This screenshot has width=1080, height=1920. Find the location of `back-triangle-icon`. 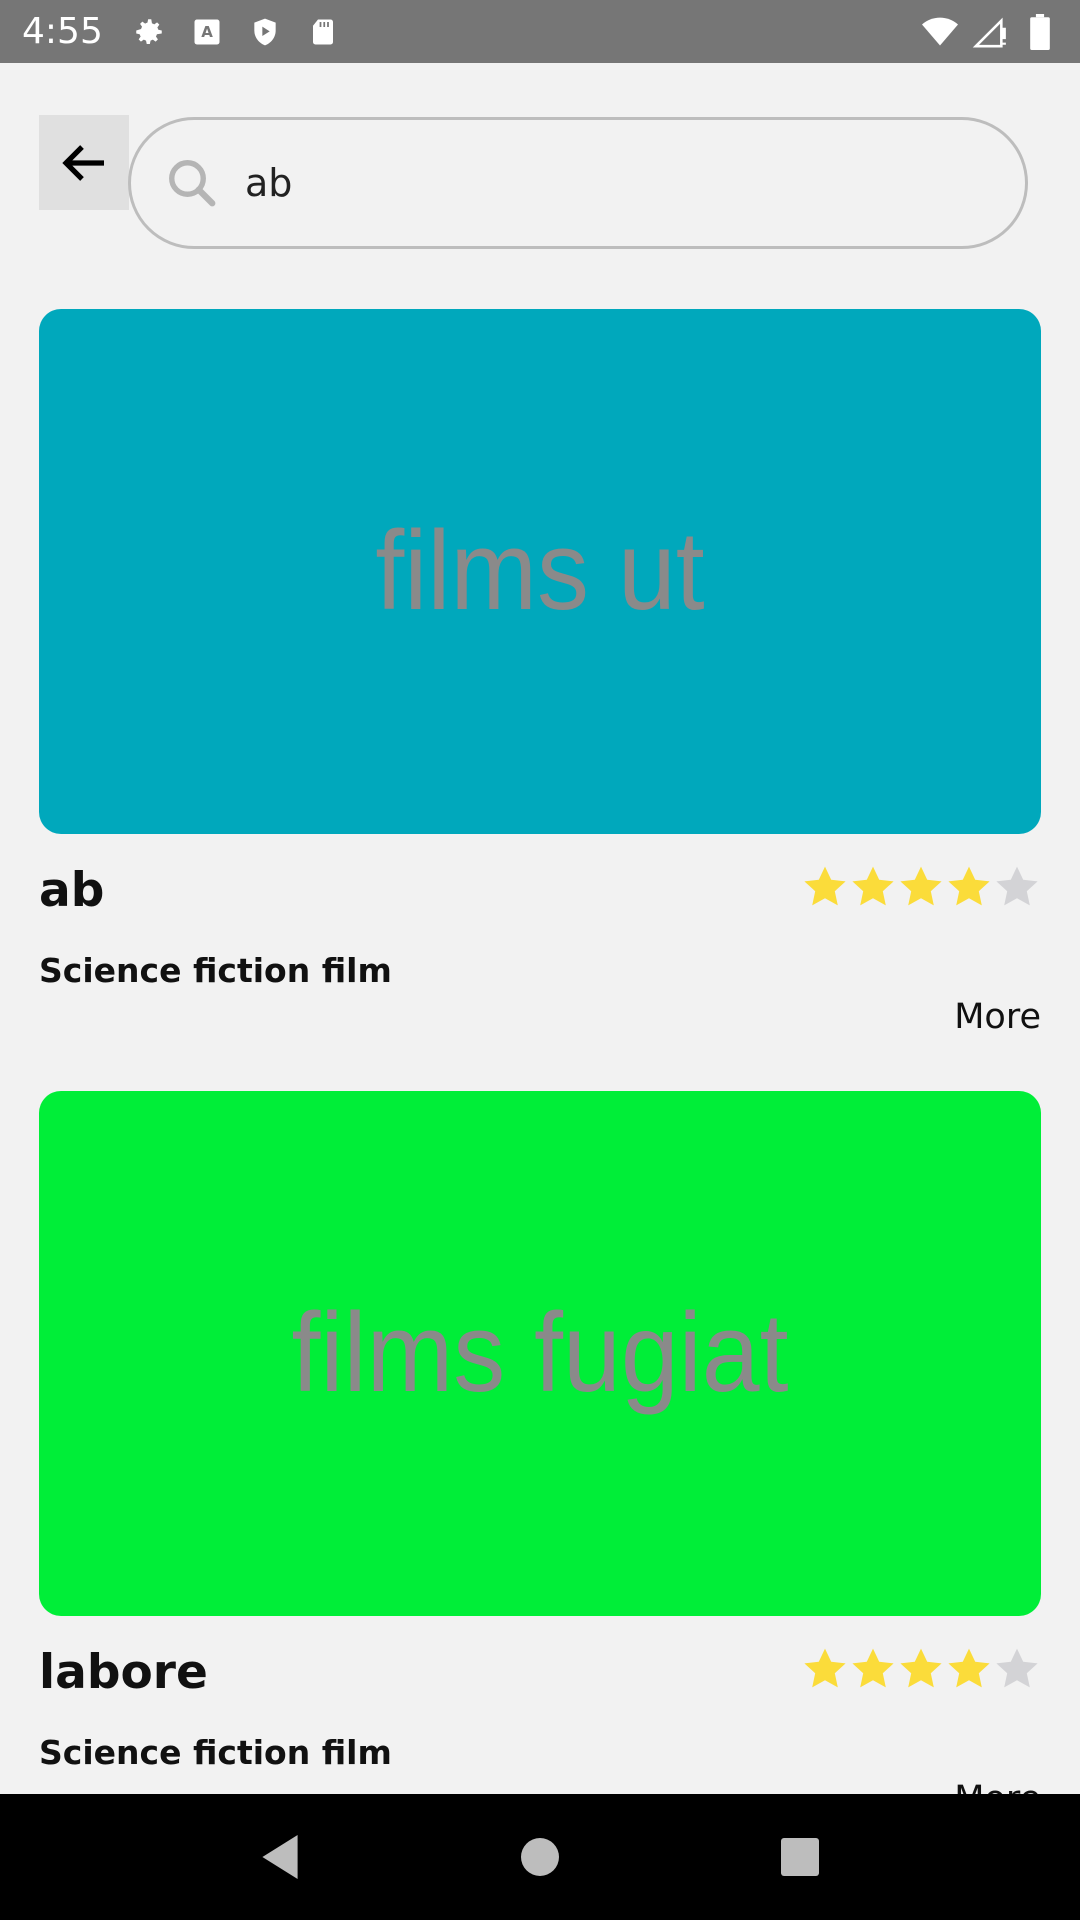

back-triangle-icon is located at coordinates (280, 1857).